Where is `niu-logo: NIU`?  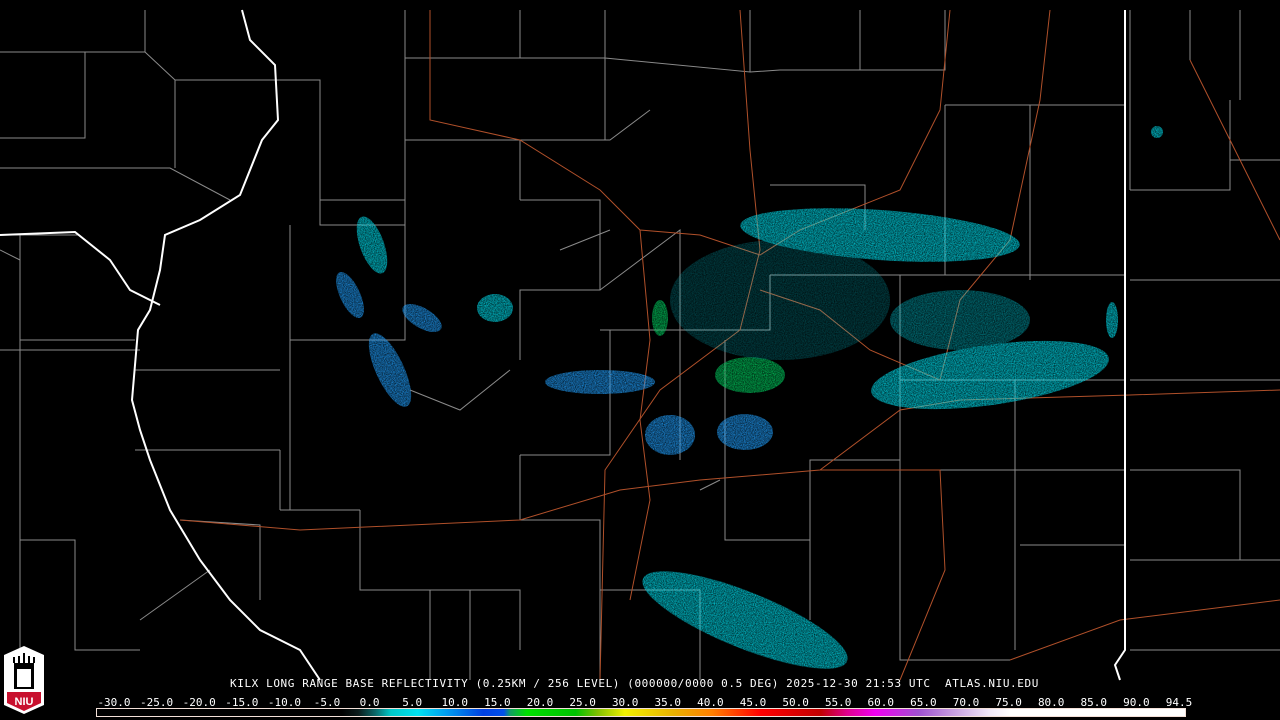
niu-logo: NIU is located at coordinates (24, 680).